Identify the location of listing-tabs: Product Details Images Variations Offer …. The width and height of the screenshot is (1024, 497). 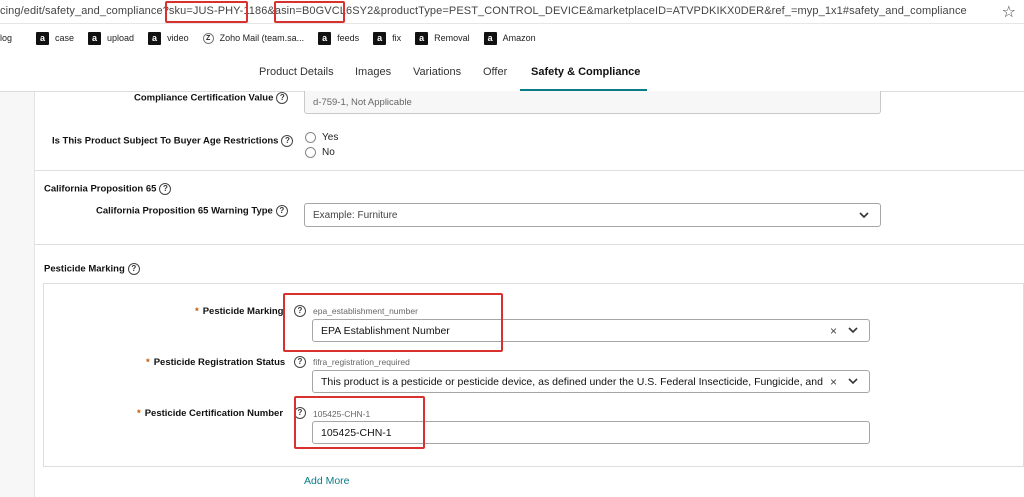
(512, 72).